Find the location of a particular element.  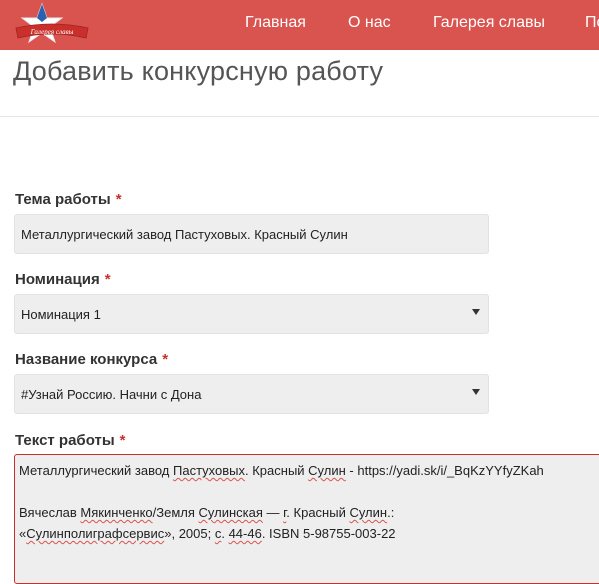

topic-label: Тема работы * is located at coordinates (68, 199).